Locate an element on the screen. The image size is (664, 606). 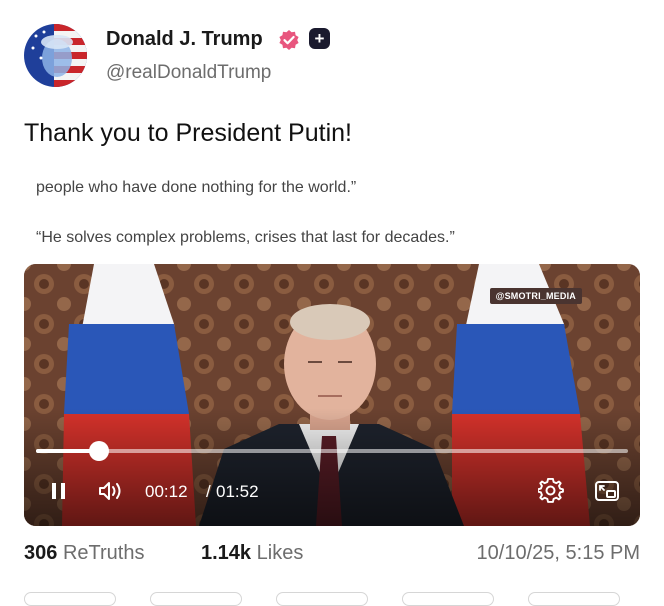
pause-icon is located at coordinates (59, 491).